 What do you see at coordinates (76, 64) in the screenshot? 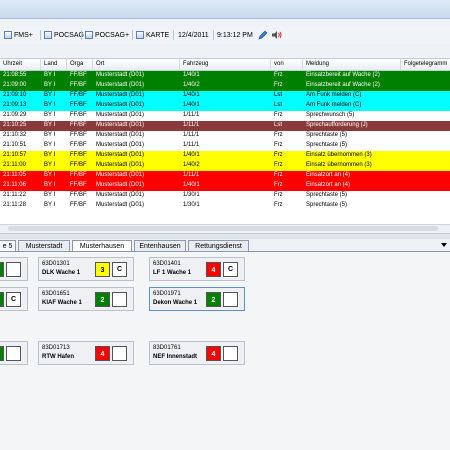
I see `column-header-orga: Orga` at bounding box center [76, 64].